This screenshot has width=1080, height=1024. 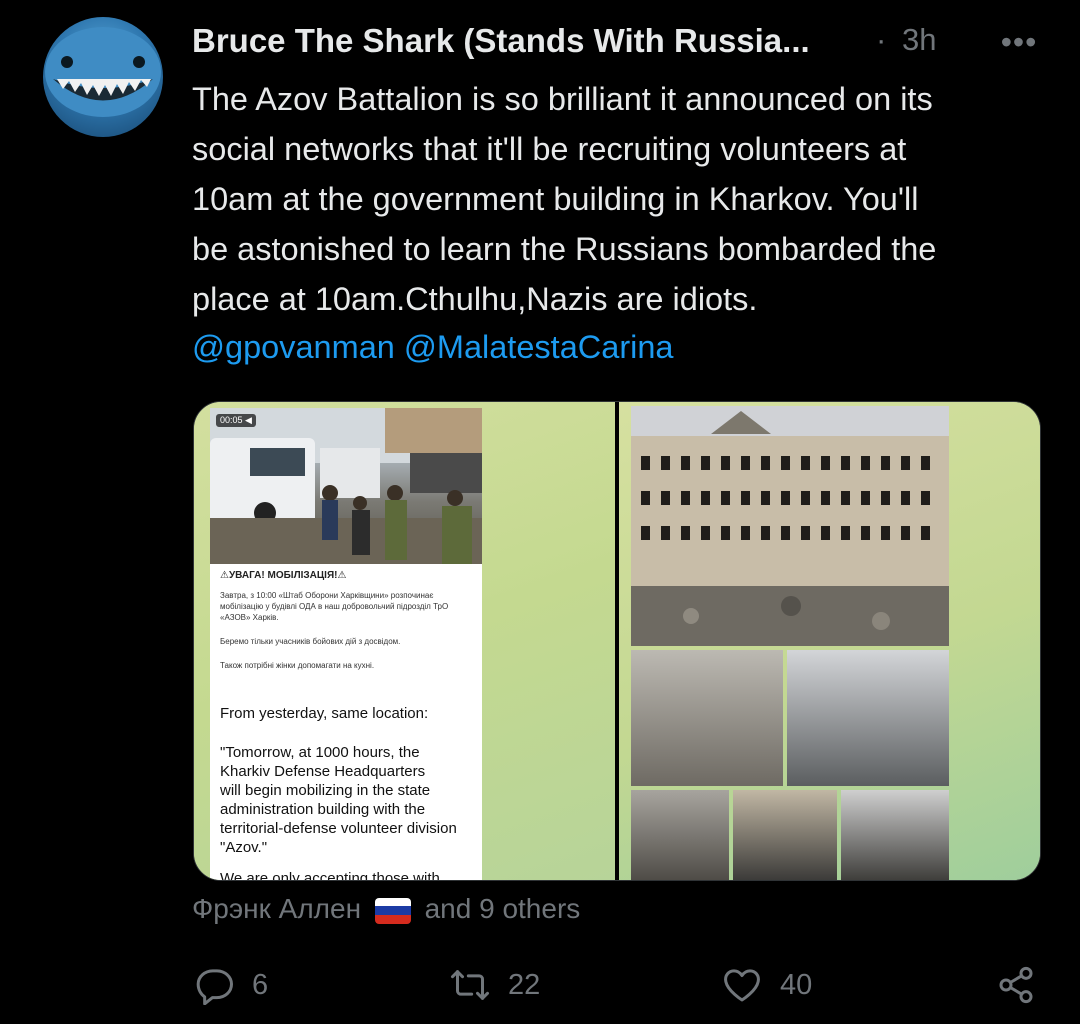 What do you see at coordinates (324, 713) in the screenshot?
I see `en-heading: From yesterday, same location:` at bounding box center [324, 713].